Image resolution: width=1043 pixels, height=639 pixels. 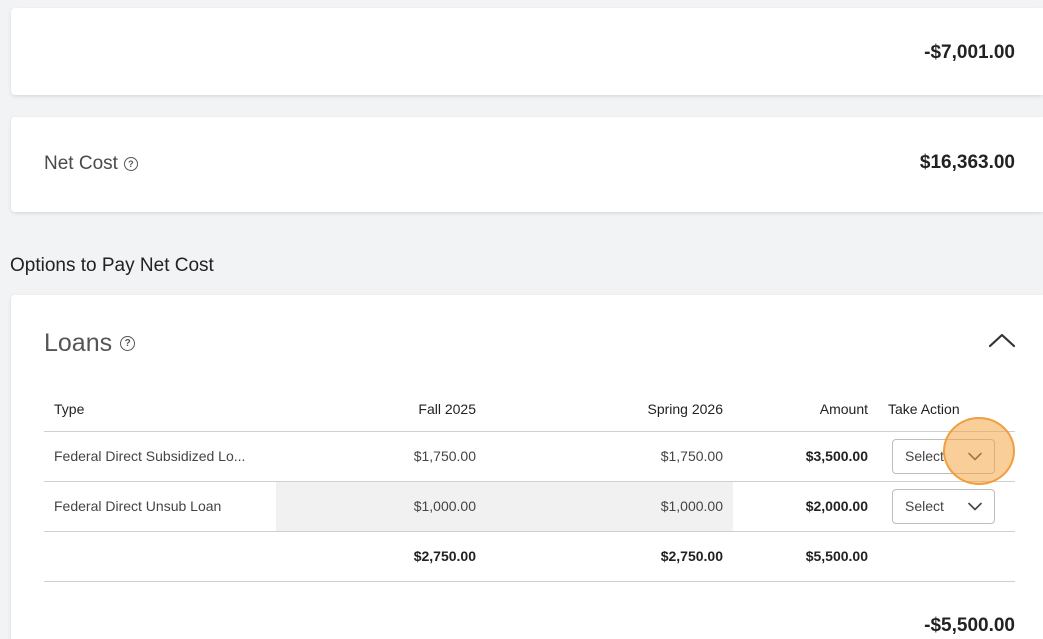 I want to click on loan-spring: $1,750.00, so click(x=609, y=456).